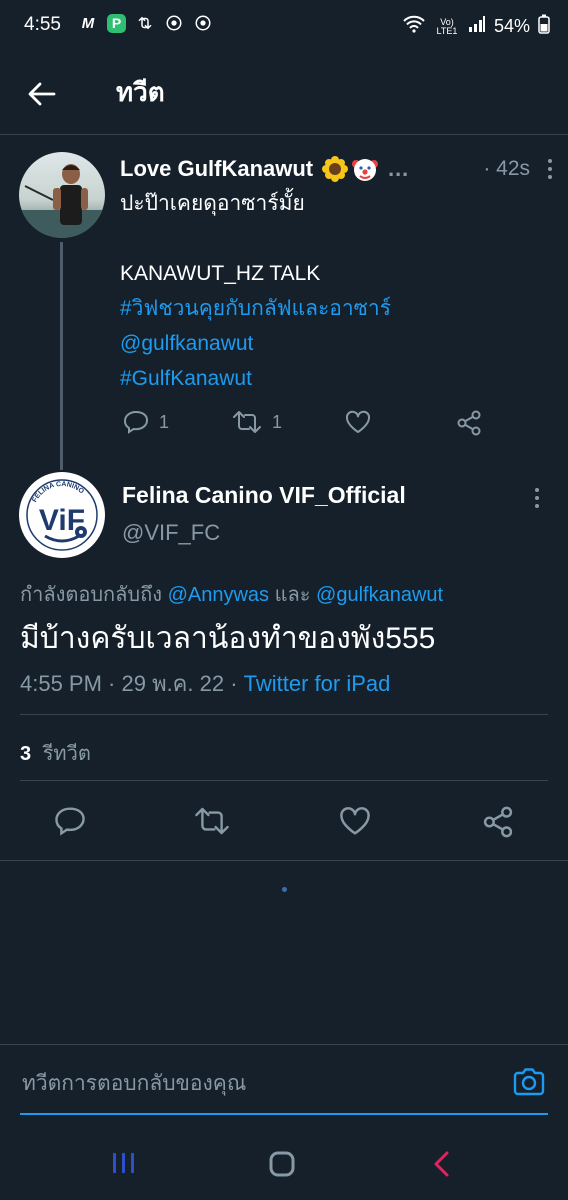 This screenshot has width=568, height=1200. I want to click on app-p-icon: P, so click(116, 23).